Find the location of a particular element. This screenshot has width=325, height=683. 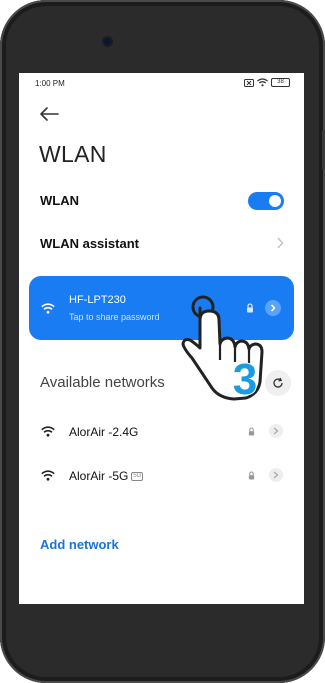

battery-indicator: 38 is located at coordinates (280, 82).